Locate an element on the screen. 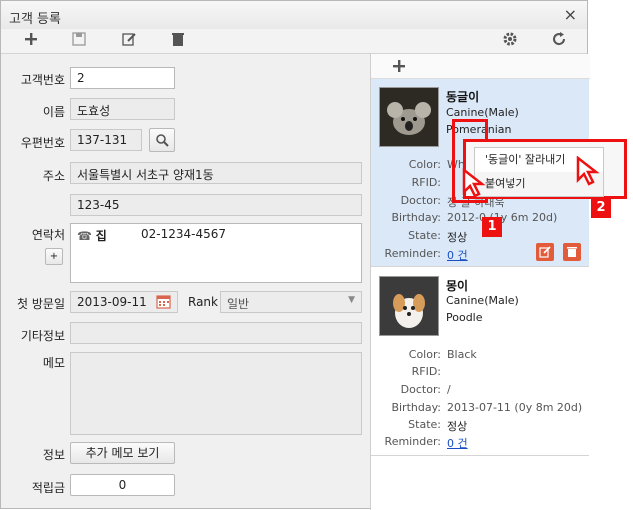  points-field: 0 is located at coordinates (122, 485).